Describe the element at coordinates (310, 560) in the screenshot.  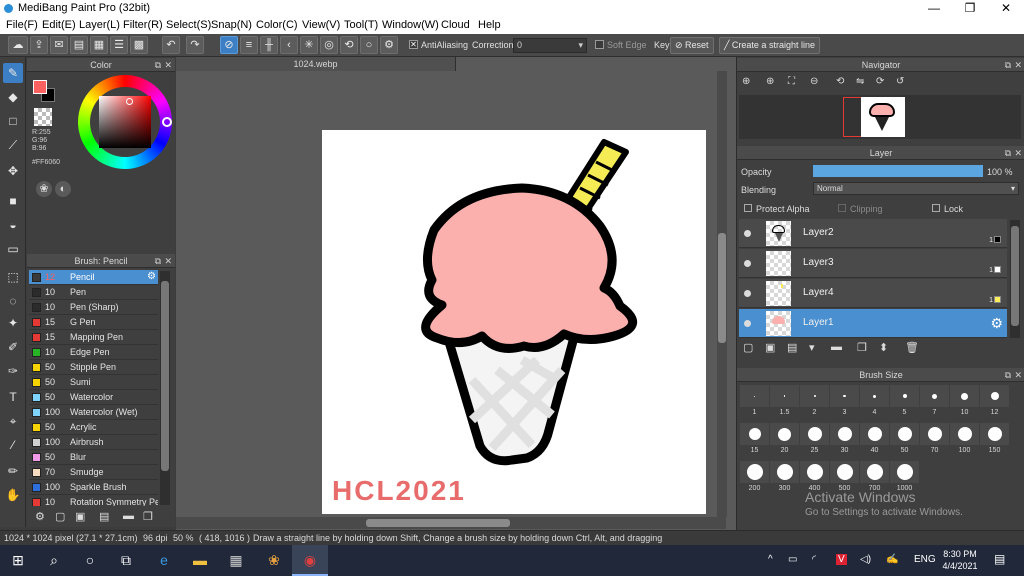
I see `medibang-app-icon: ◉` at that location.